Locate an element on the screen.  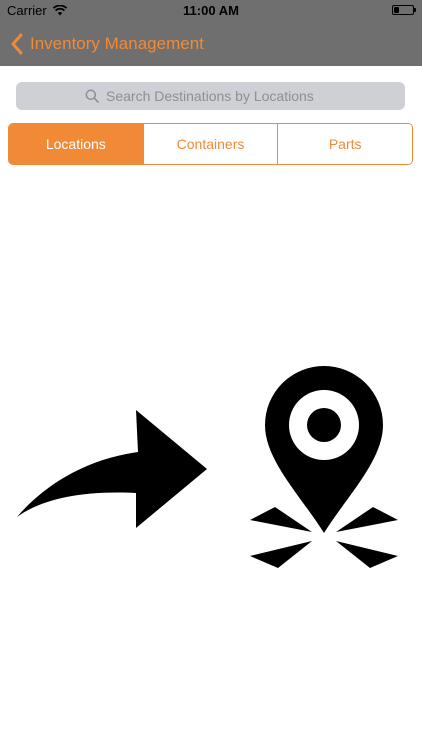
back-title: Inventory Management is located at coordinates (117, 43).